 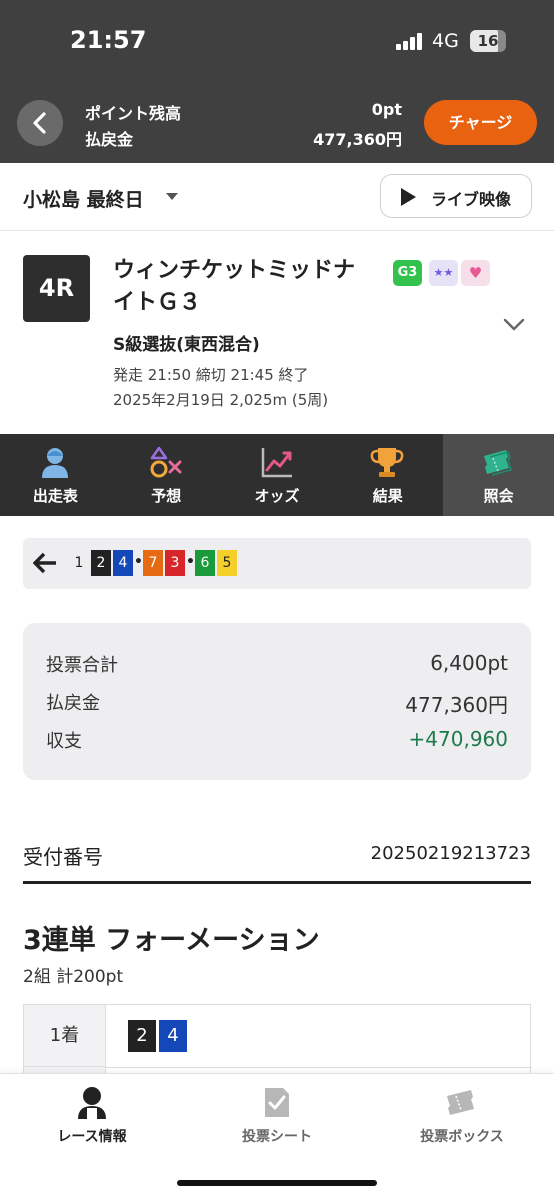 What do you see at coordinates (498, 496) in the screenshot?
I see `tab-label: 照会` at bounding box center [498, 496].